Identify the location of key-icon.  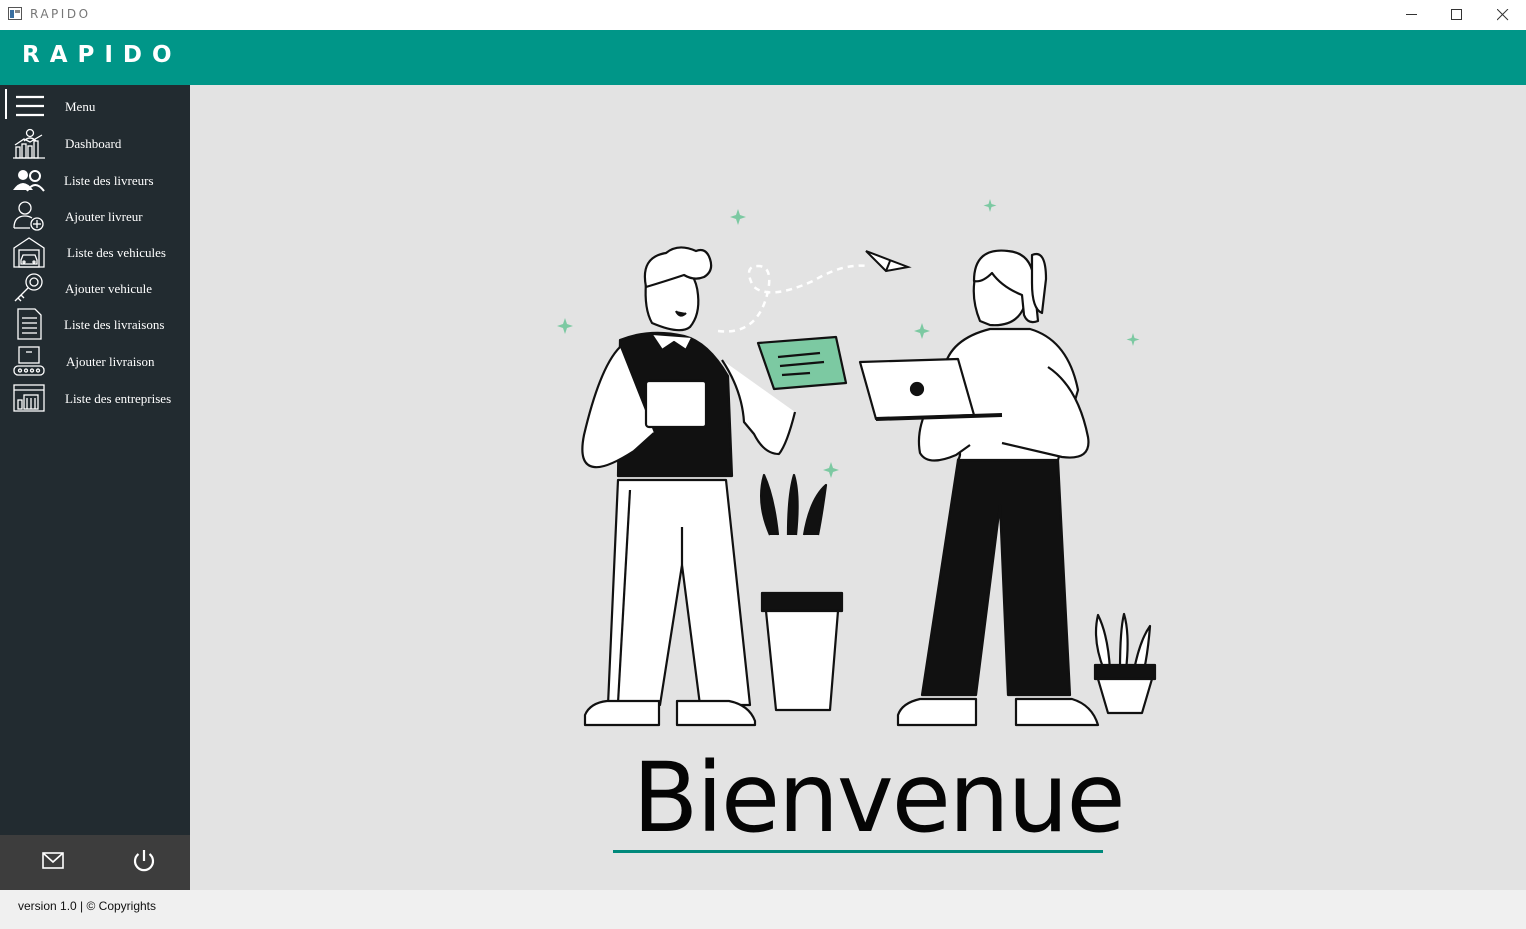
(28, 287).